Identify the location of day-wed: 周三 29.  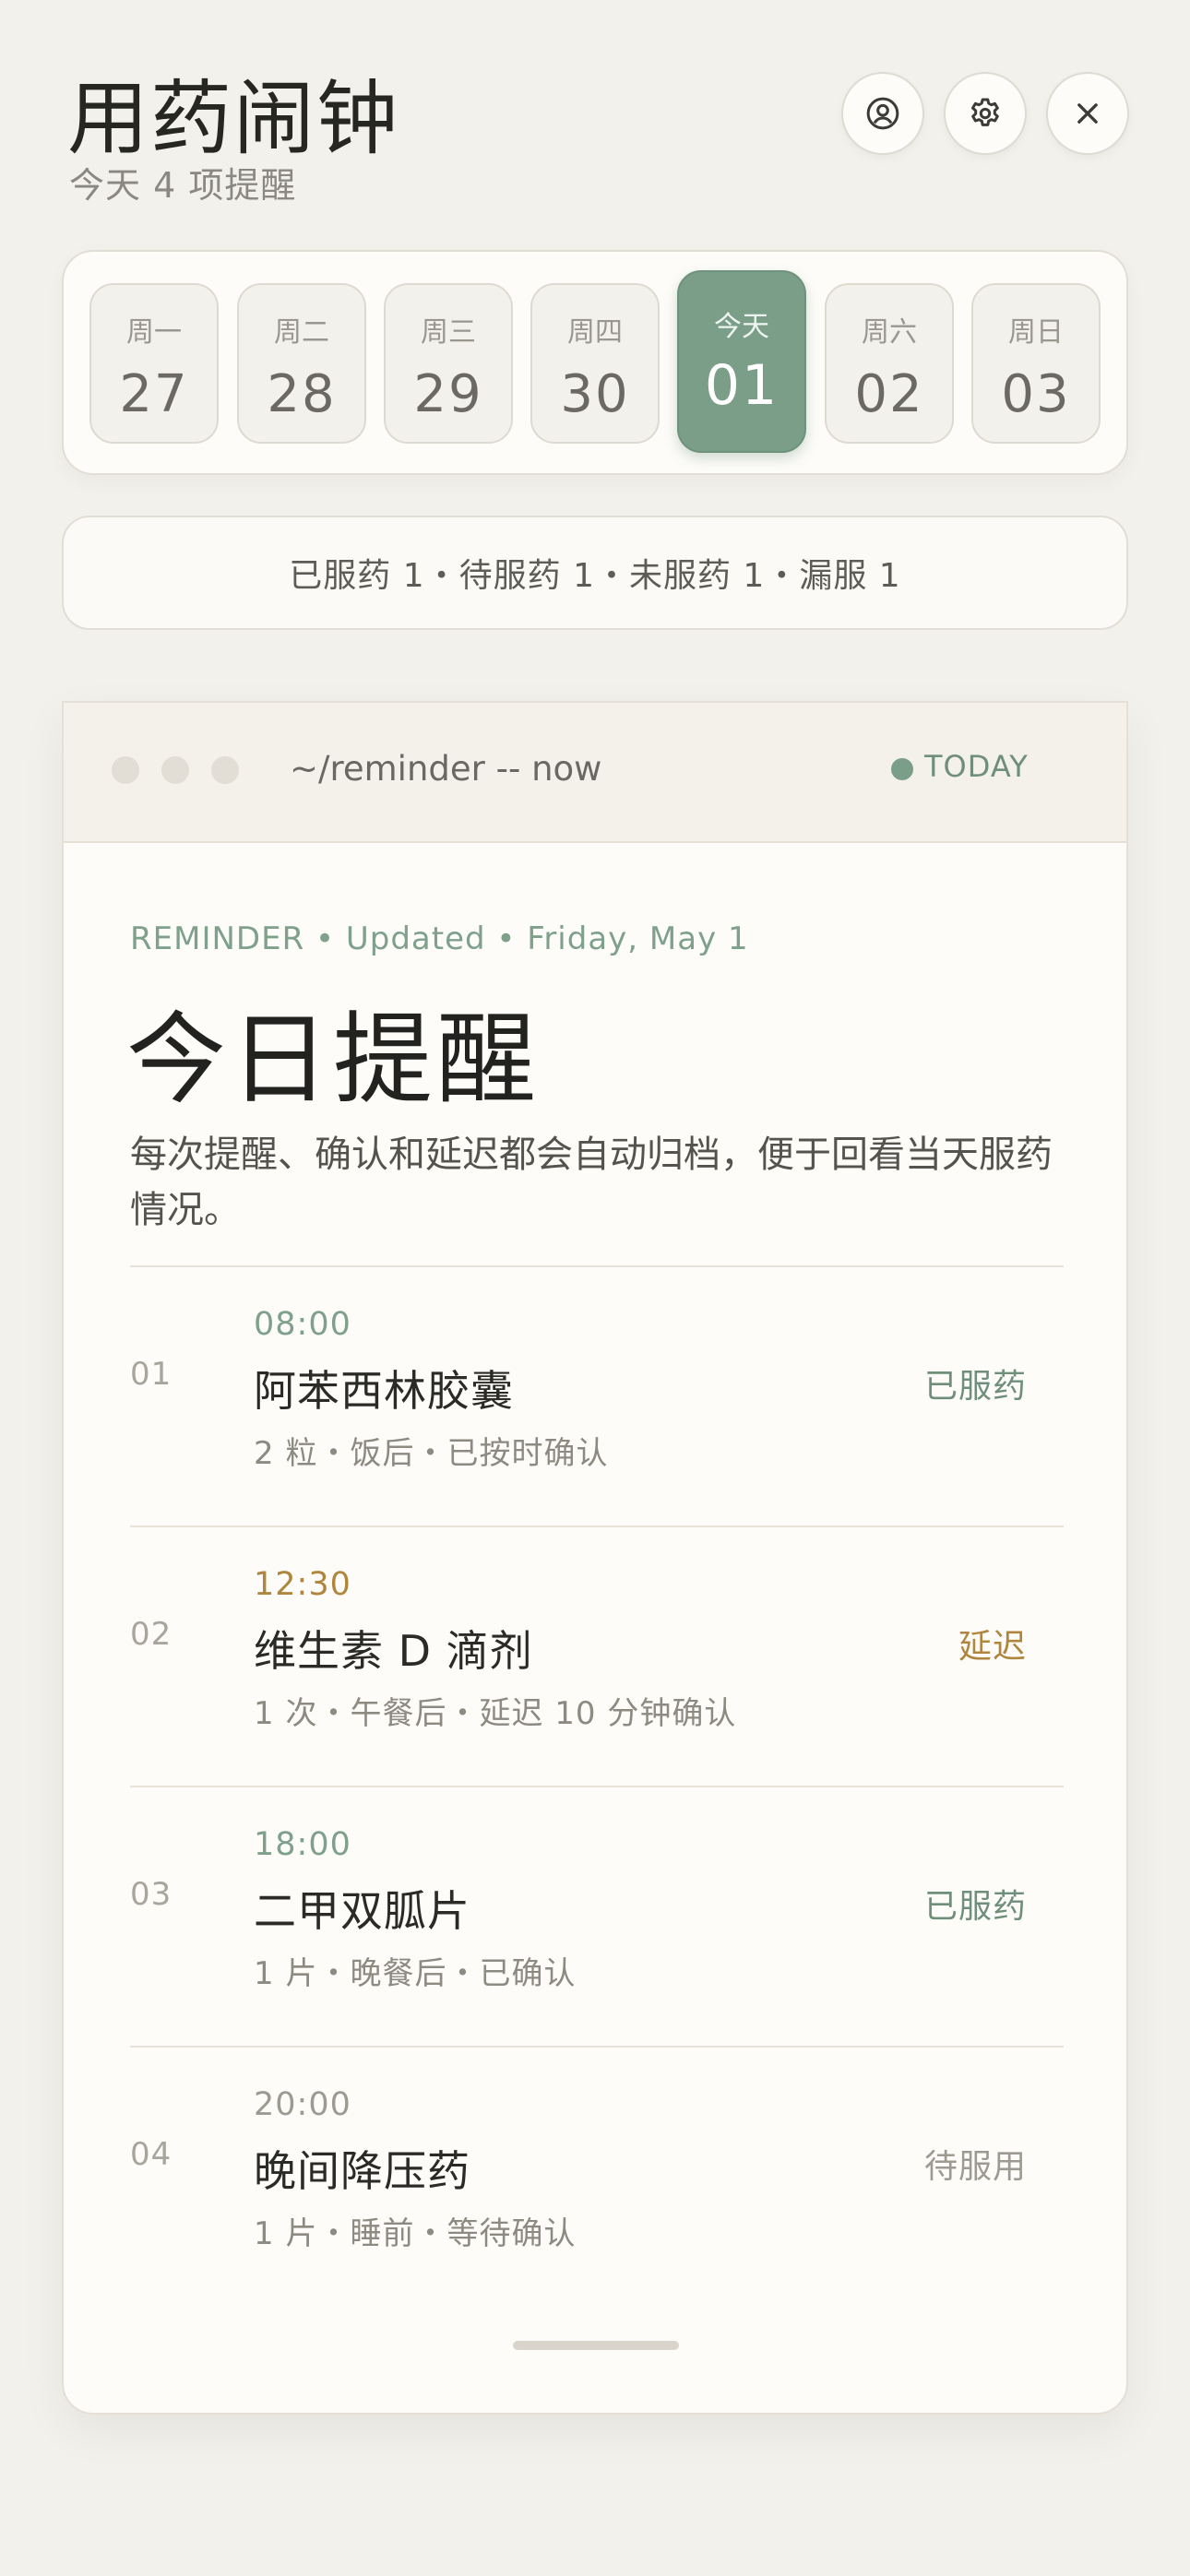
(448, 363).